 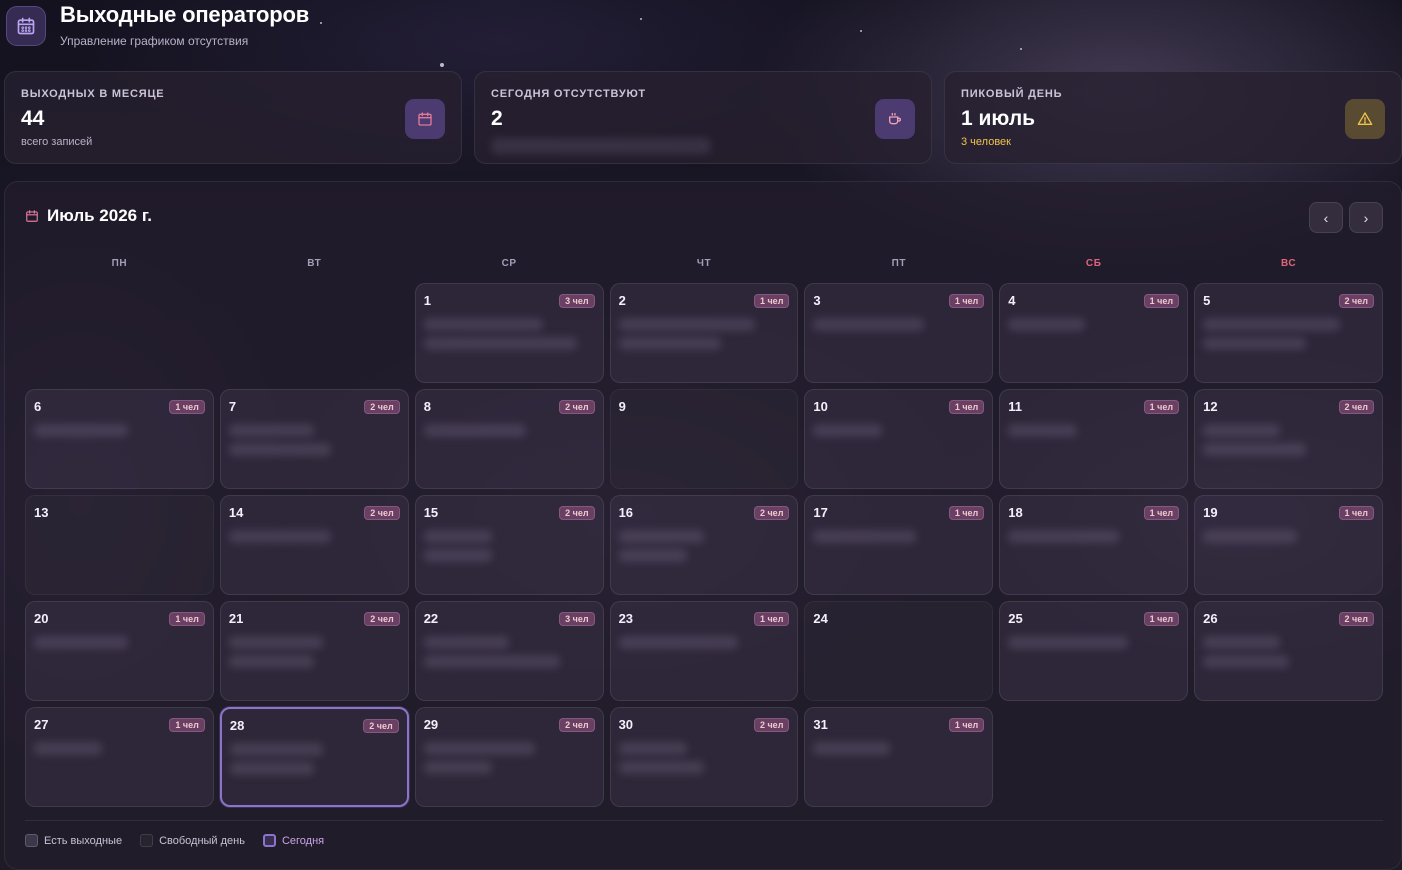 What do you see at coordinates (1326, 217) in the screenshot?
I see `prev-month-button: ‹` at bounding box center [1326, 217].